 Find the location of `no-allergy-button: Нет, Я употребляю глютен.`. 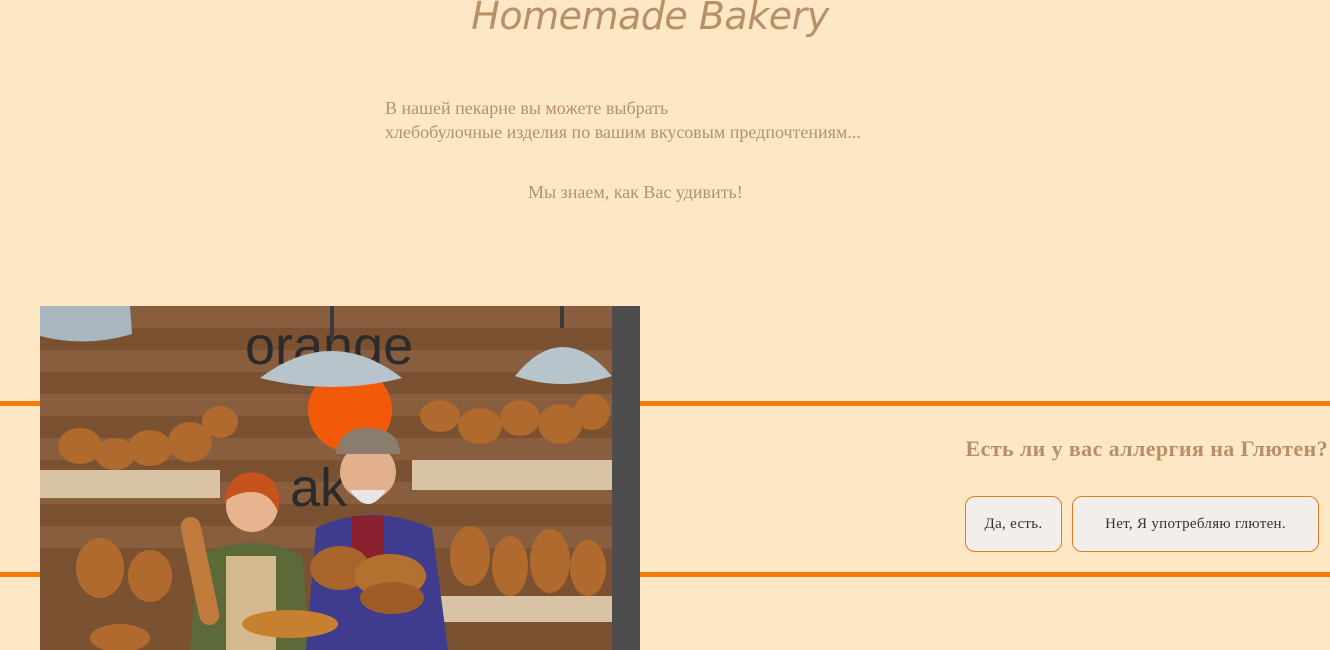

no-allergy-button: Нет, Я употребляю глютен. is located at coordinates (1195, 524).